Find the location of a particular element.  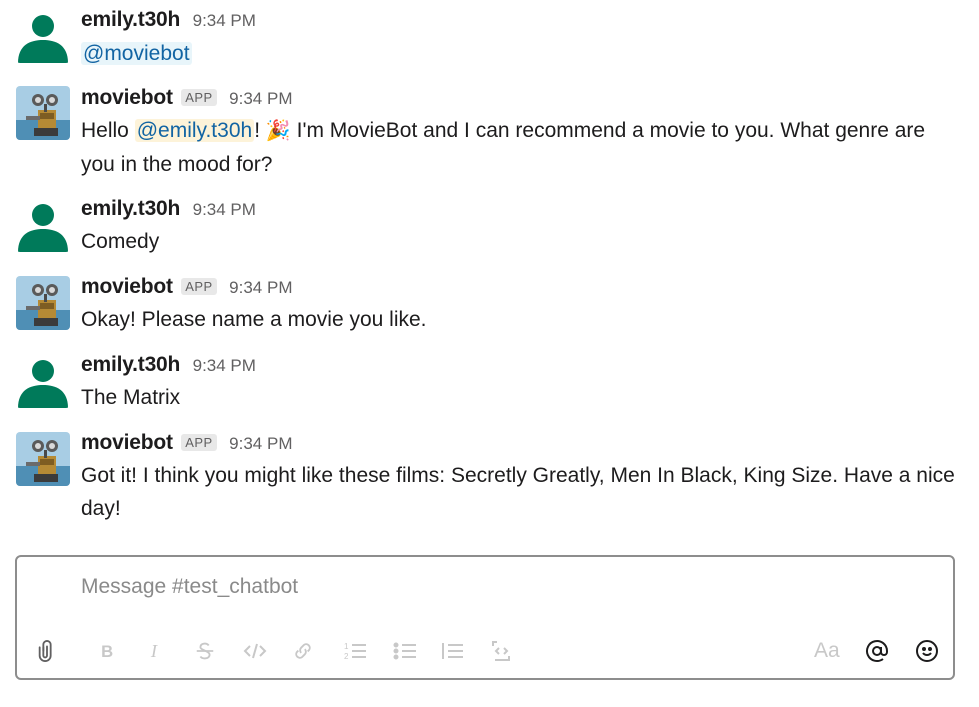

mention-icon is located at coordinates (877, 651).